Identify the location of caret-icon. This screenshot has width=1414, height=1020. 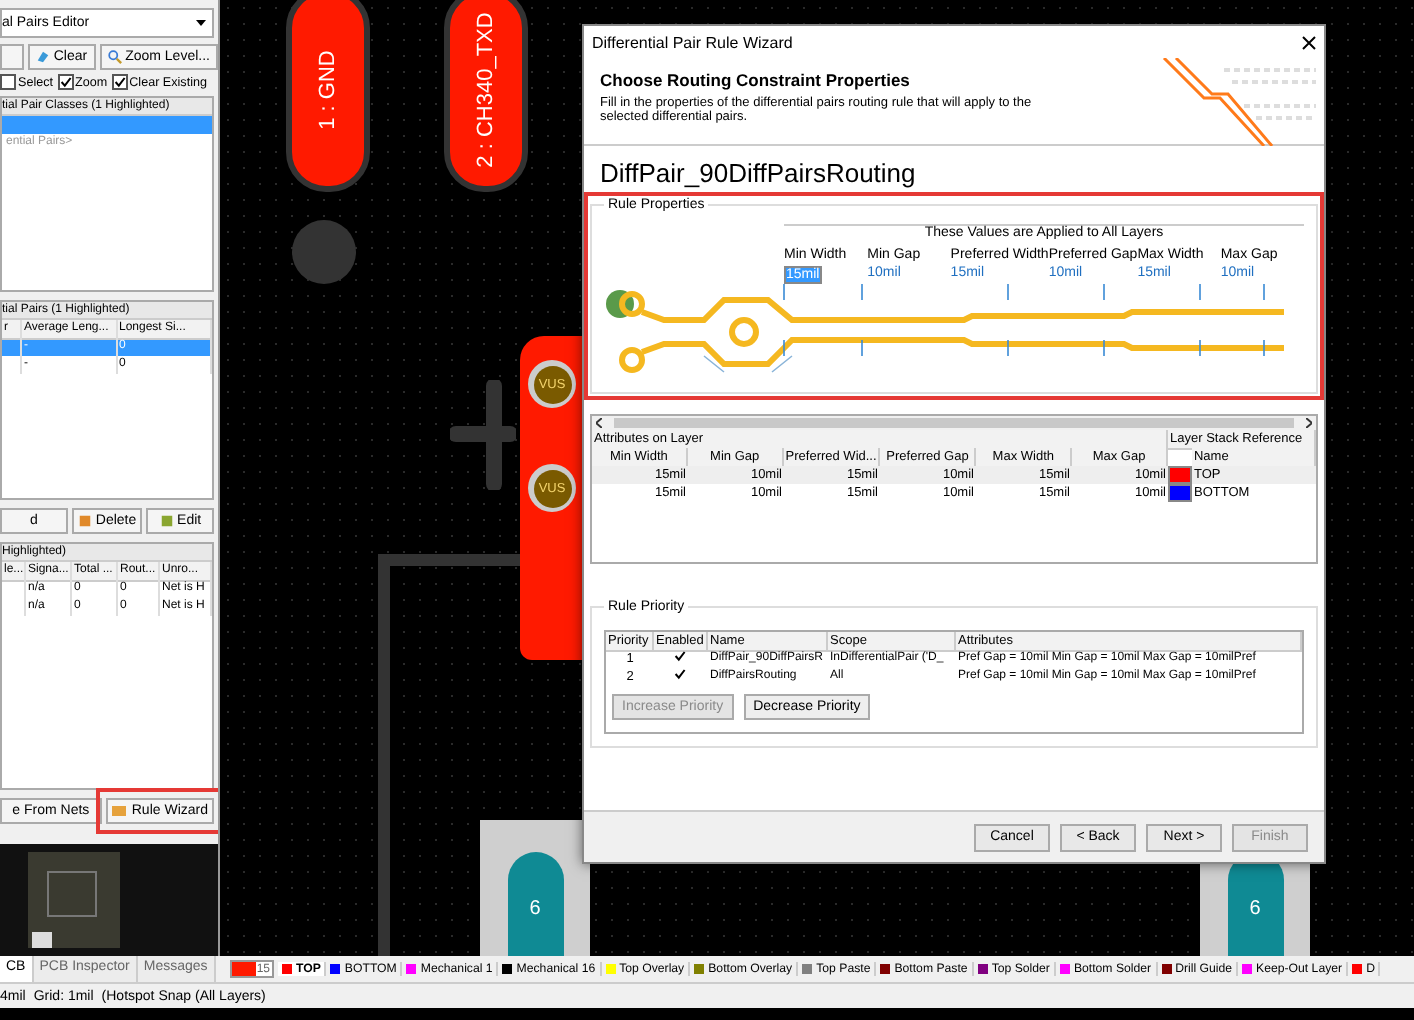
(201, 23).